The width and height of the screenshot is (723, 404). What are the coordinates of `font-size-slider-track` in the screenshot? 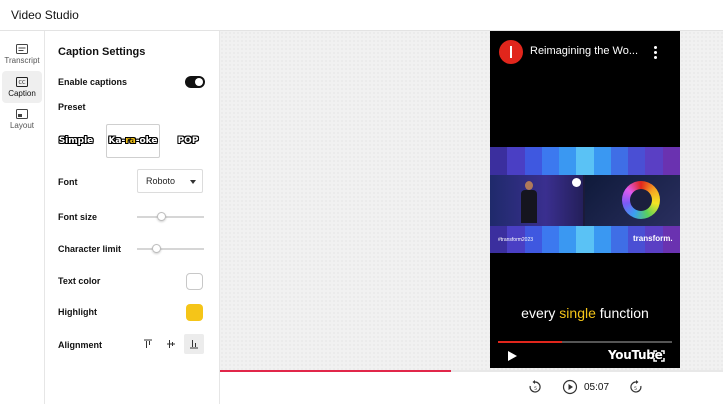 It's located at (170, 217).